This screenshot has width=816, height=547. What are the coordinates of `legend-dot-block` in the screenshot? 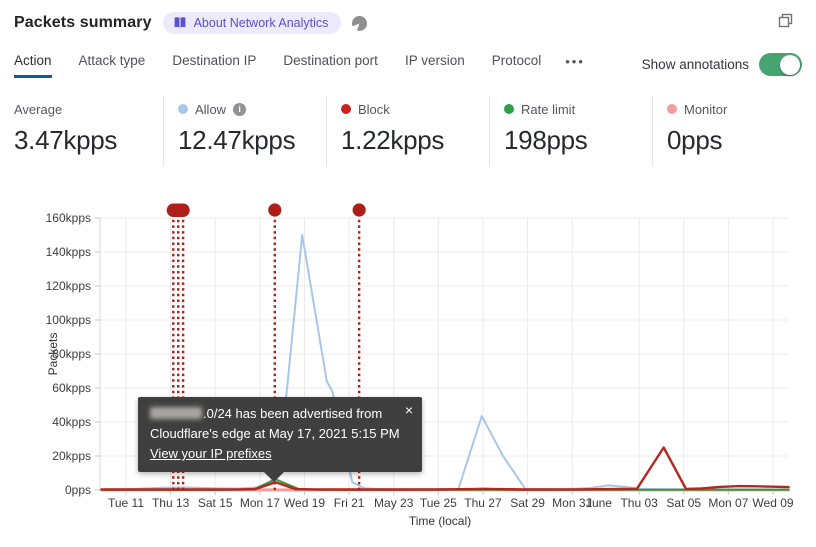 It's located at (346, 109).